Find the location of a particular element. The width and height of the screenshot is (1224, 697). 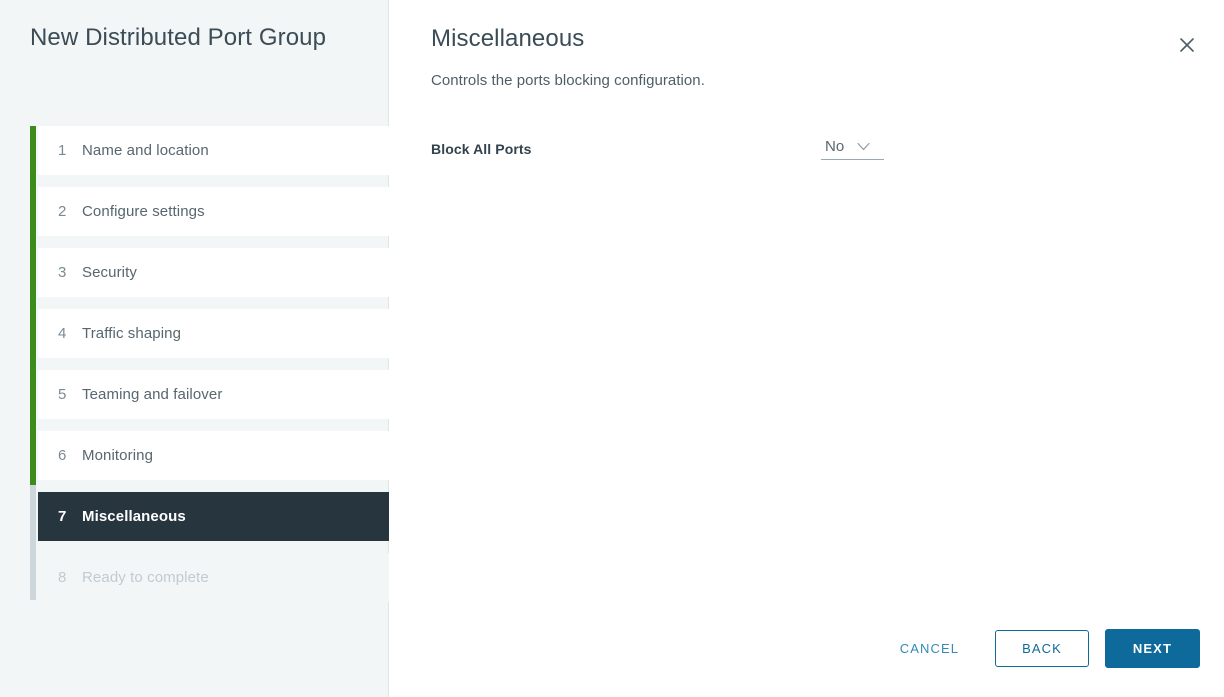

close-icon is located at coordinates (1187, 45).